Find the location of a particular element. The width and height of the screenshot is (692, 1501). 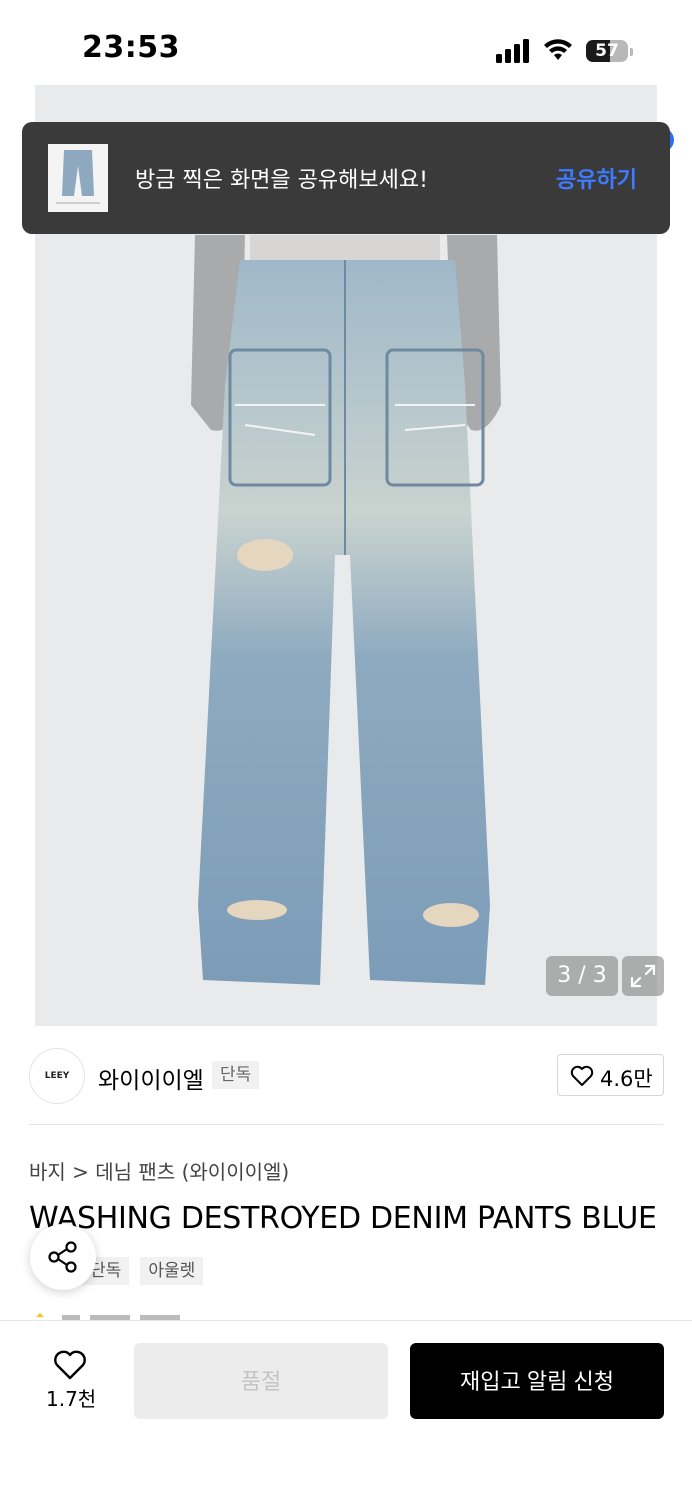

share-button is located at coordinates (63, 1257).